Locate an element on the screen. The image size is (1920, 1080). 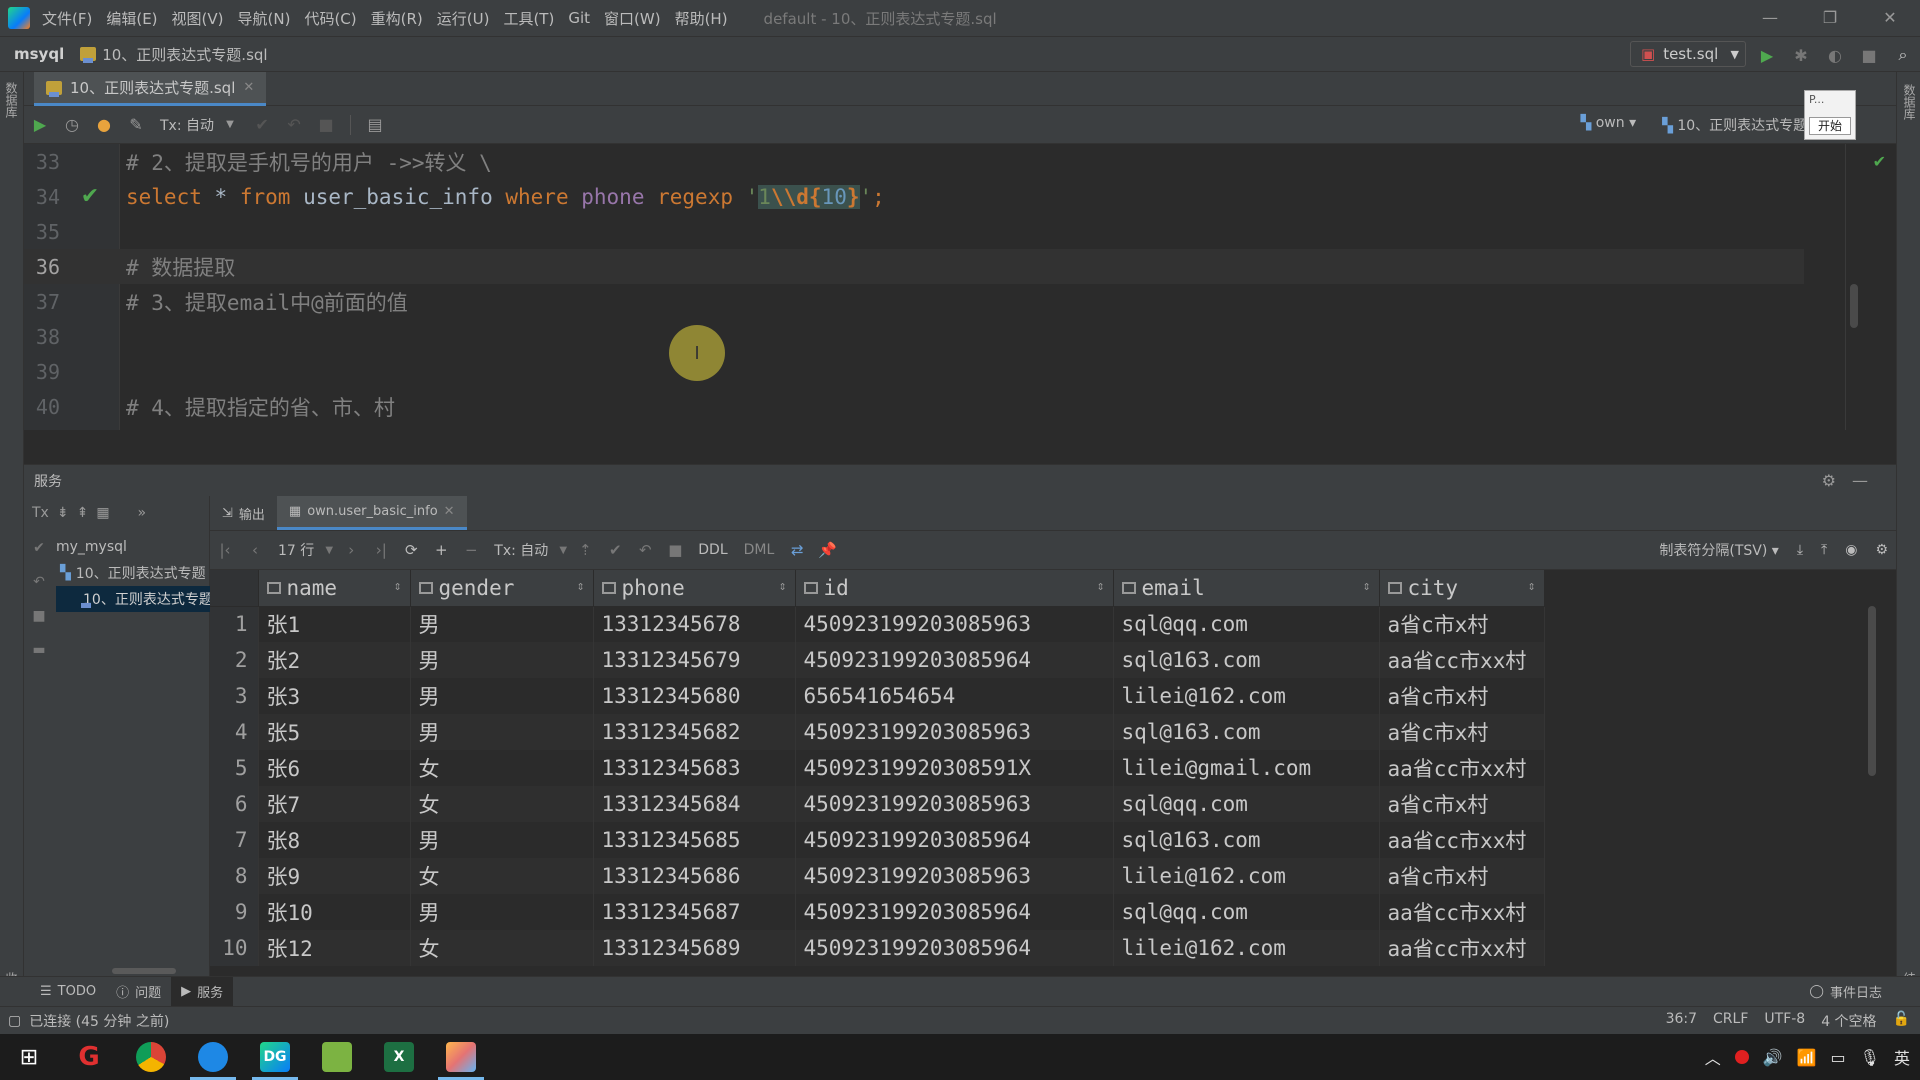
taskbar-browser is located at coordinates (213, 1057).